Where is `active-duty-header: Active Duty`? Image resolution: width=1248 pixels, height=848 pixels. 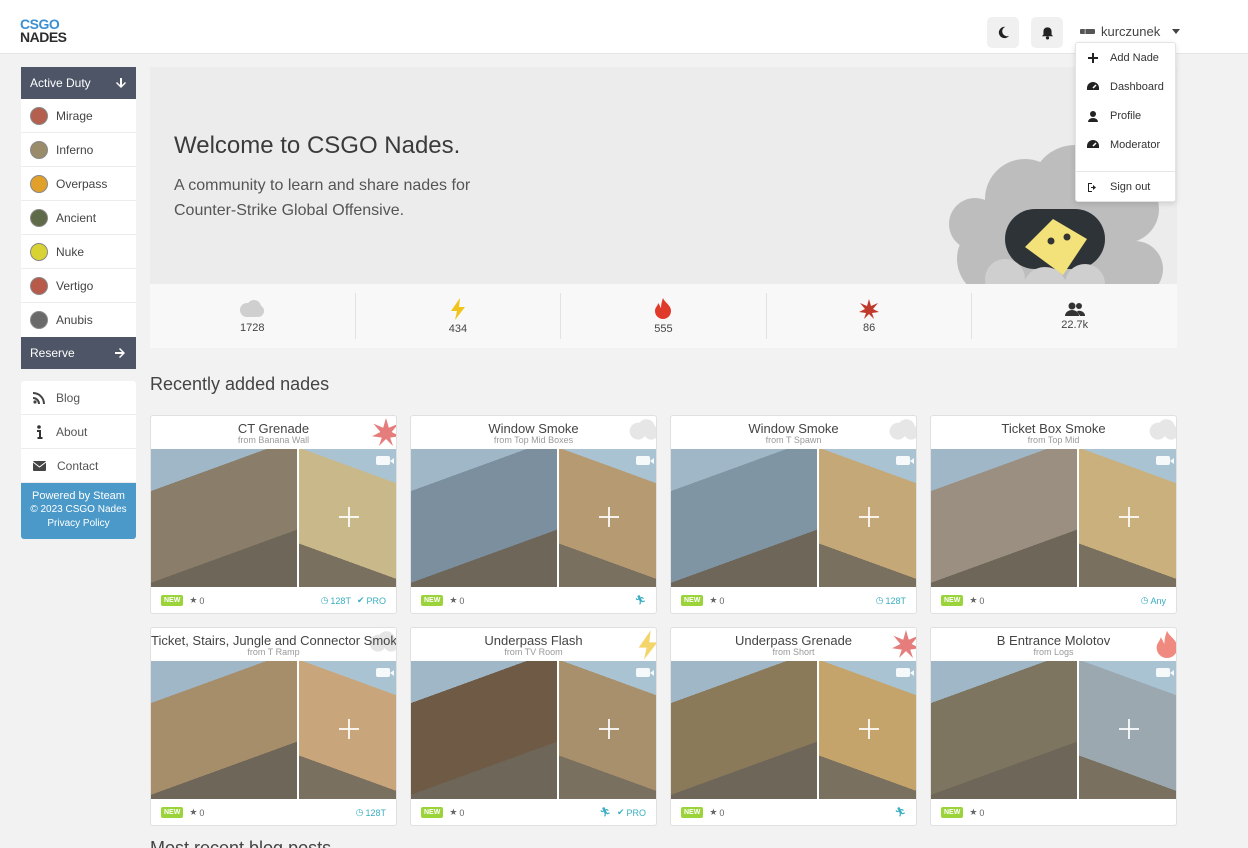
active-duty-header: Active Duty is located at coordinates (78, 83).